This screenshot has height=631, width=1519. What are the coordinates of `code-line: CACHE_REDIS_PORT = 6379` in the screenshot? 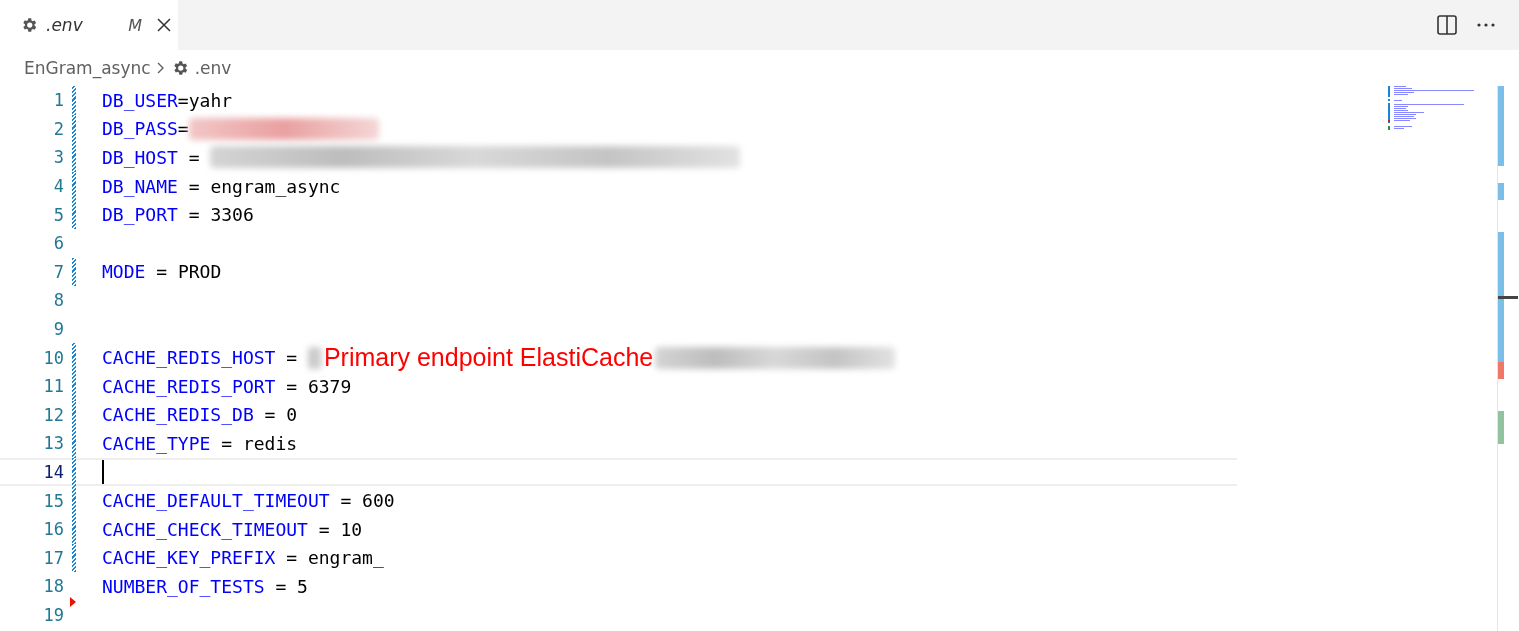 It's located at (227, 386).